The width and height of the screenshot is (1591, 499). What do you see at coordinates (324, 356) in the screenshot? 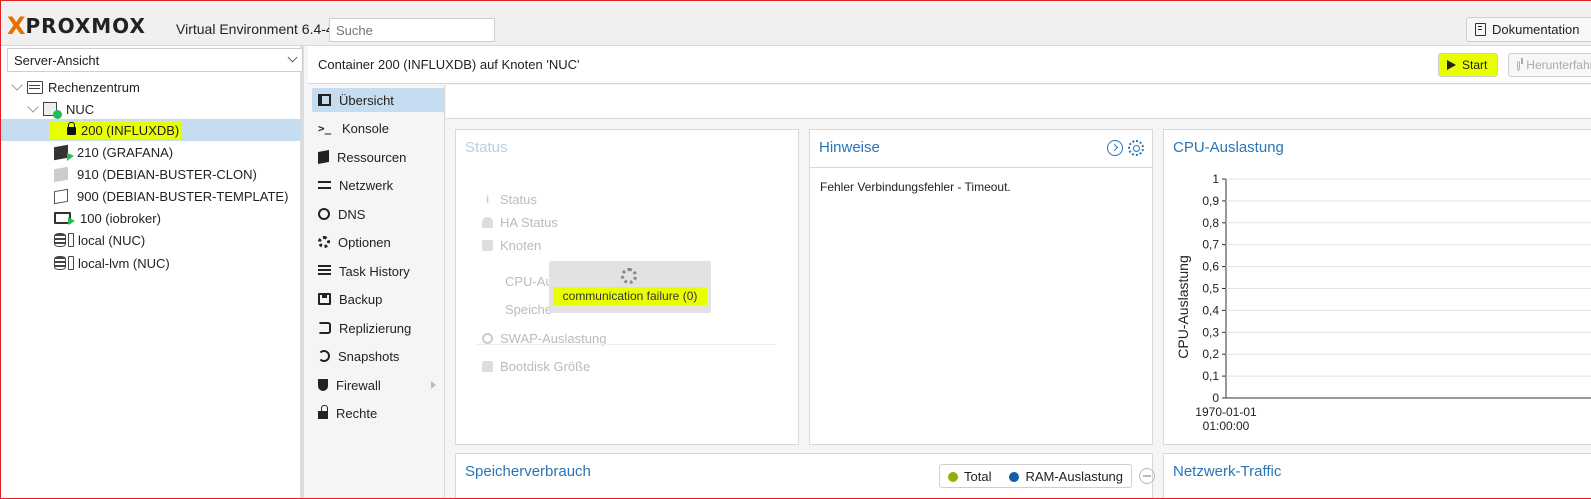
I see `history-icon` at bounding box center [324, 356].